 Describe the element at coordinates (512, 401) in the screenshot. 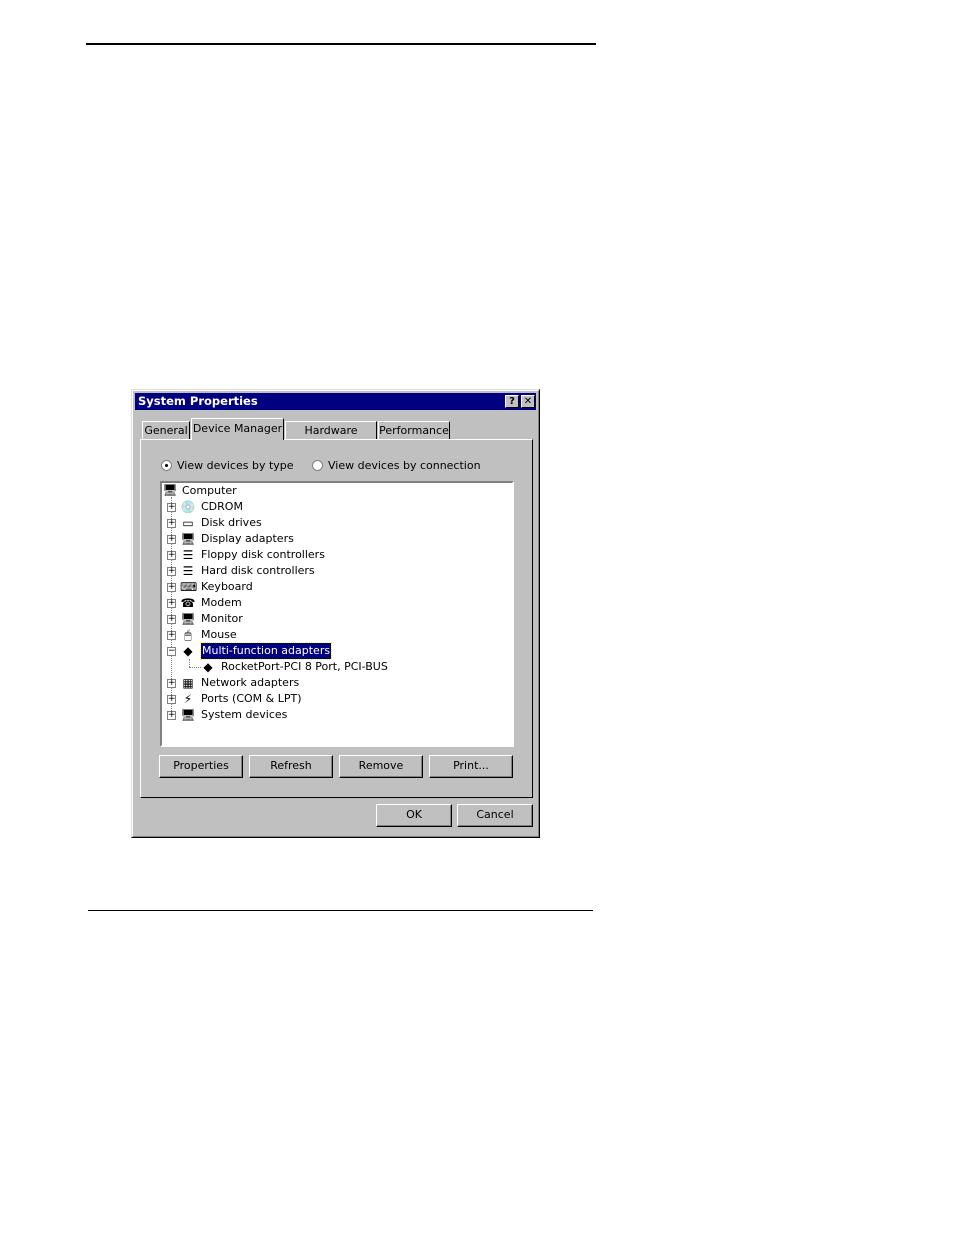

I see `help-button: ?` at that location.